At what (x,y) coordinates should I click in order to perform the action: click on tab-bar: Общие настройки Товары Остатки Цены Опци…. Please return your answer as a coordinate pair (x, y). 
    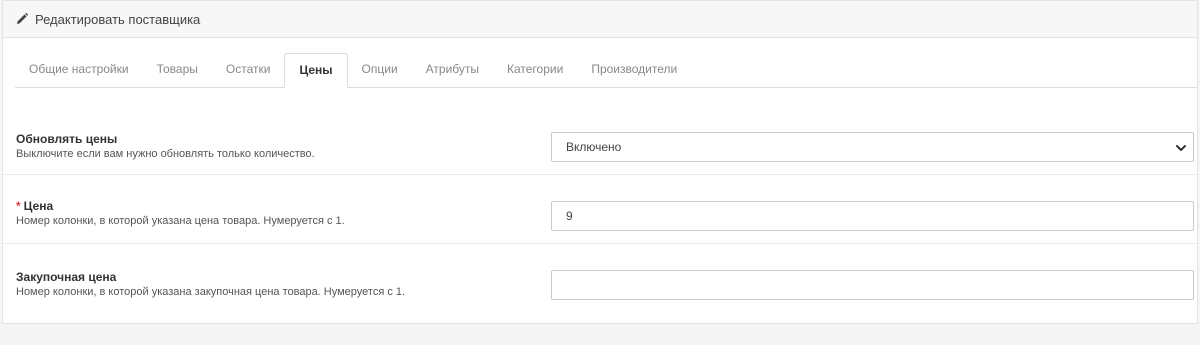
    Looking at the image, I should click on (606, 70).